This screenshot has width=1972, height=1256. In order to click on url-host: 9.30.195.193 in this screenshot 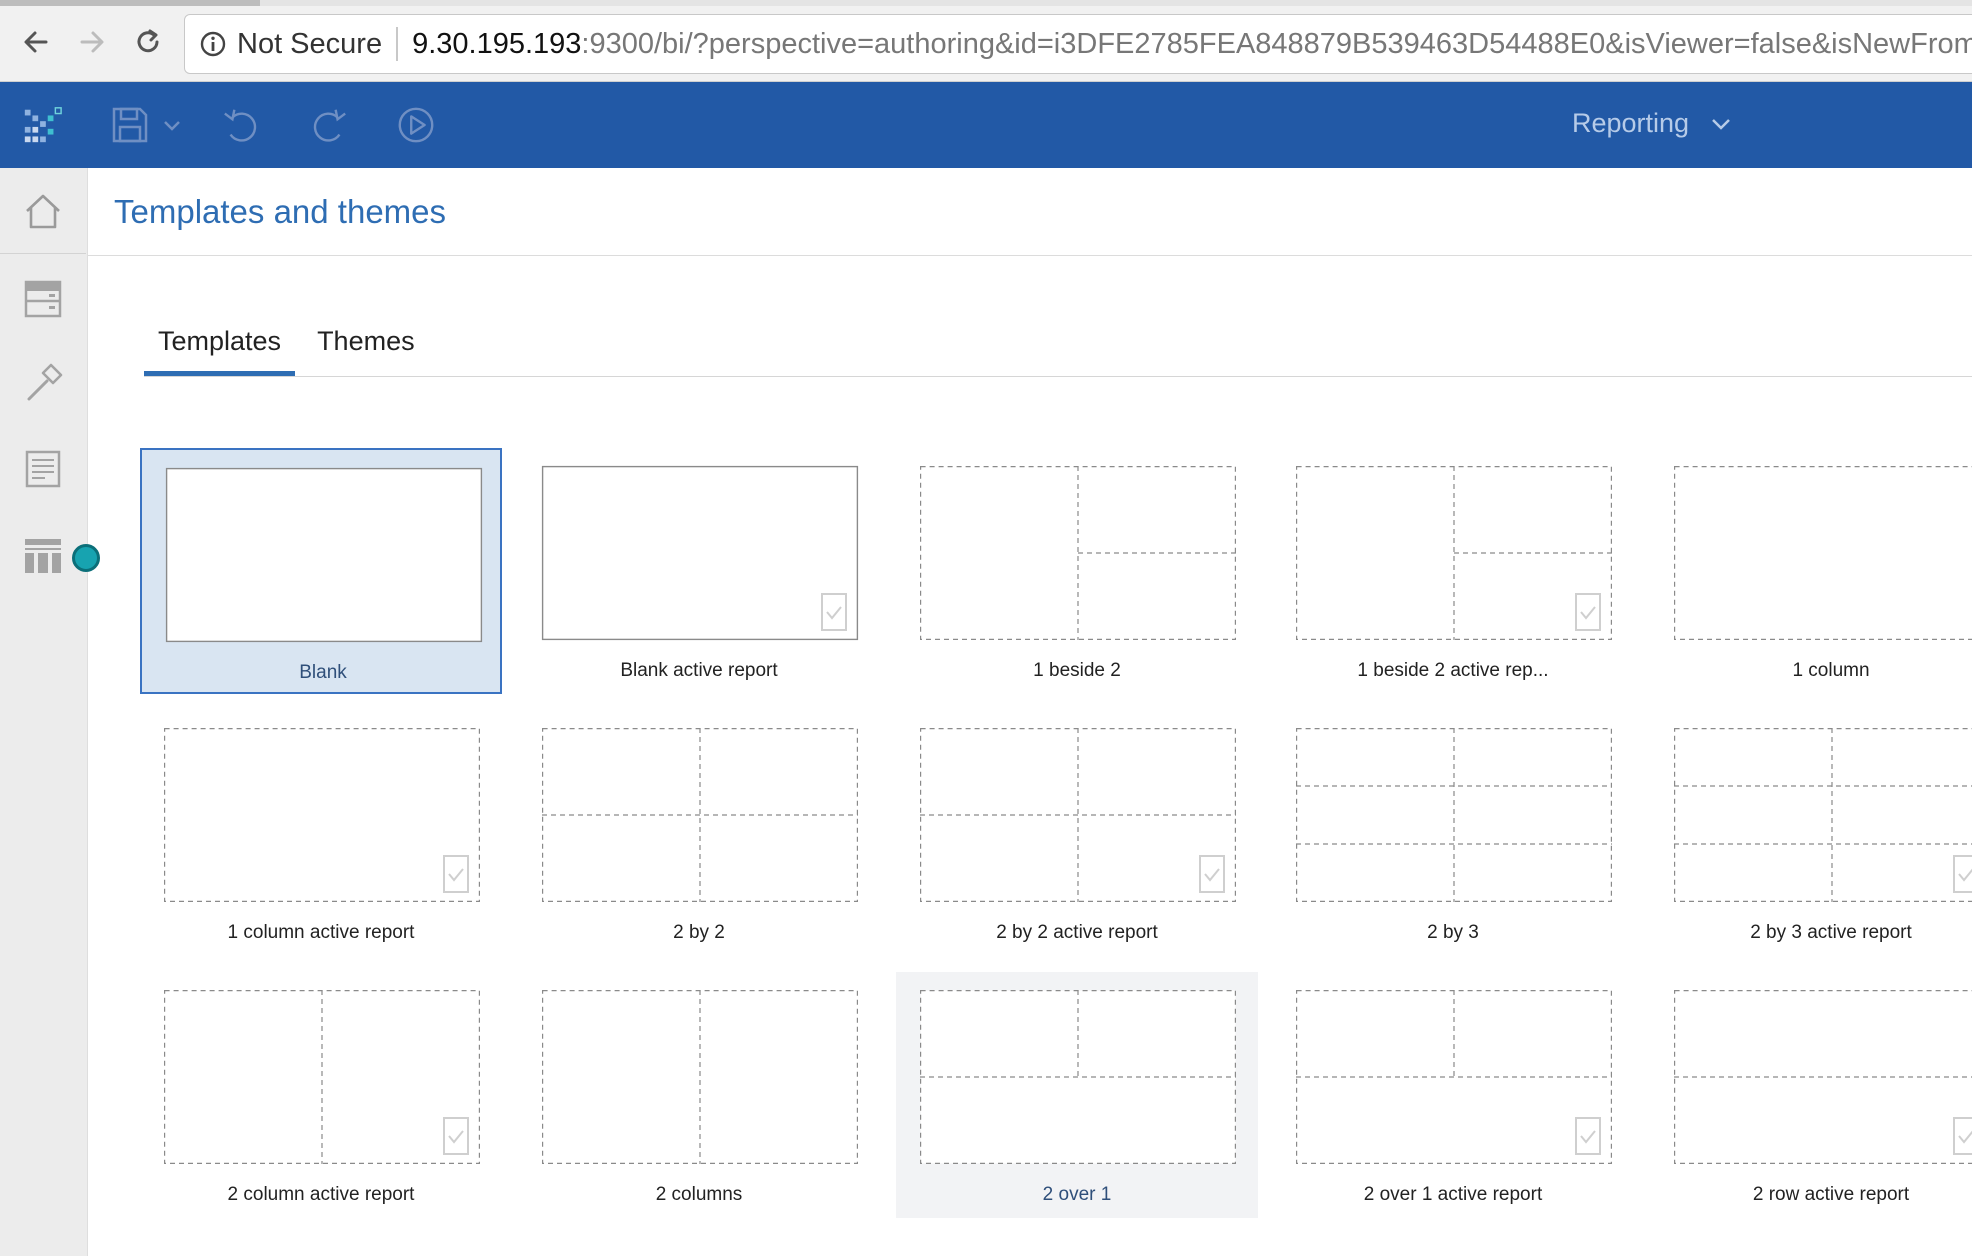, I will do `click(497, 43)`.